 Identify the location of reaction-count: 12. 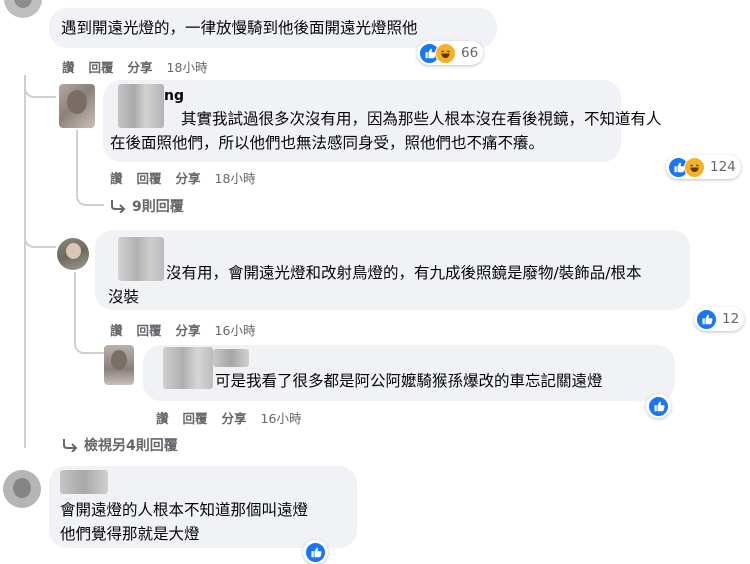
(731, 319).